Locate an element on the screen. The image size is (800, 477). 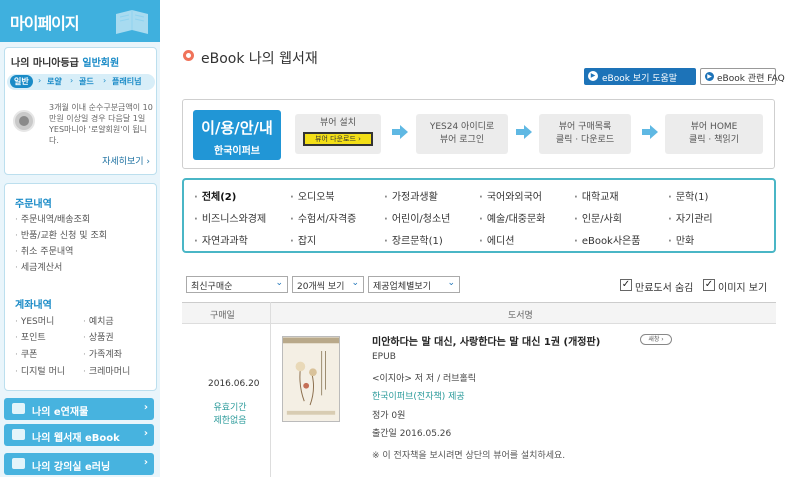
serial-icon is located at coordinates (18, 408).